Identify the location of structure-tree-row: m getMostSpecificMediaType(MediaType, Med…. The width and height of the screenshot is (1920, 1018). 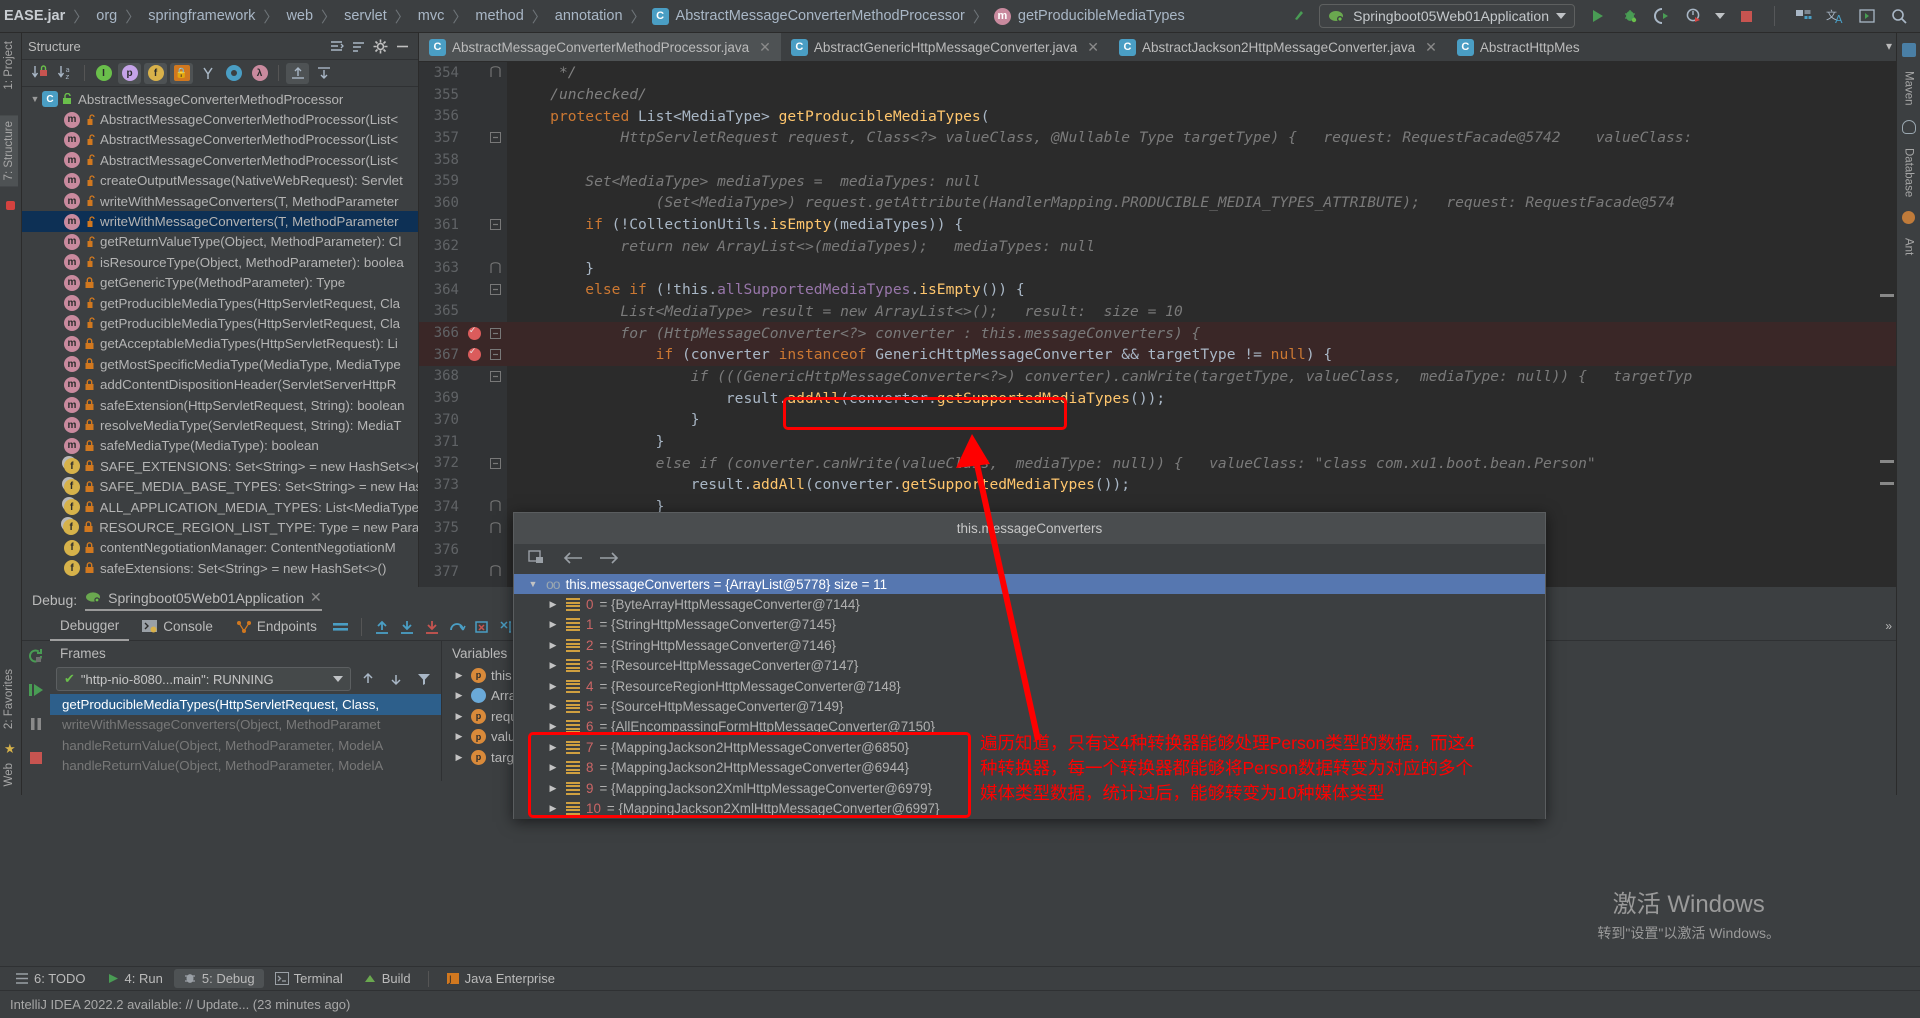
(220, 364).